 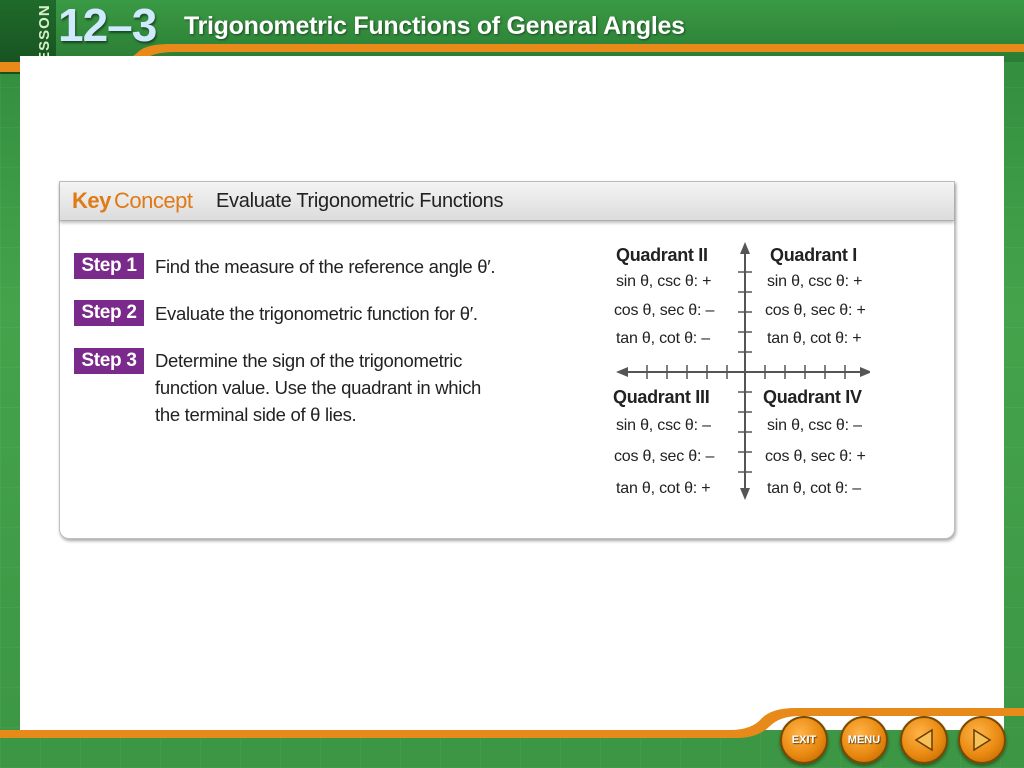 I want to click on quadrant-1-row: cos θ, sec θ: +, so click(x=815, y=310).